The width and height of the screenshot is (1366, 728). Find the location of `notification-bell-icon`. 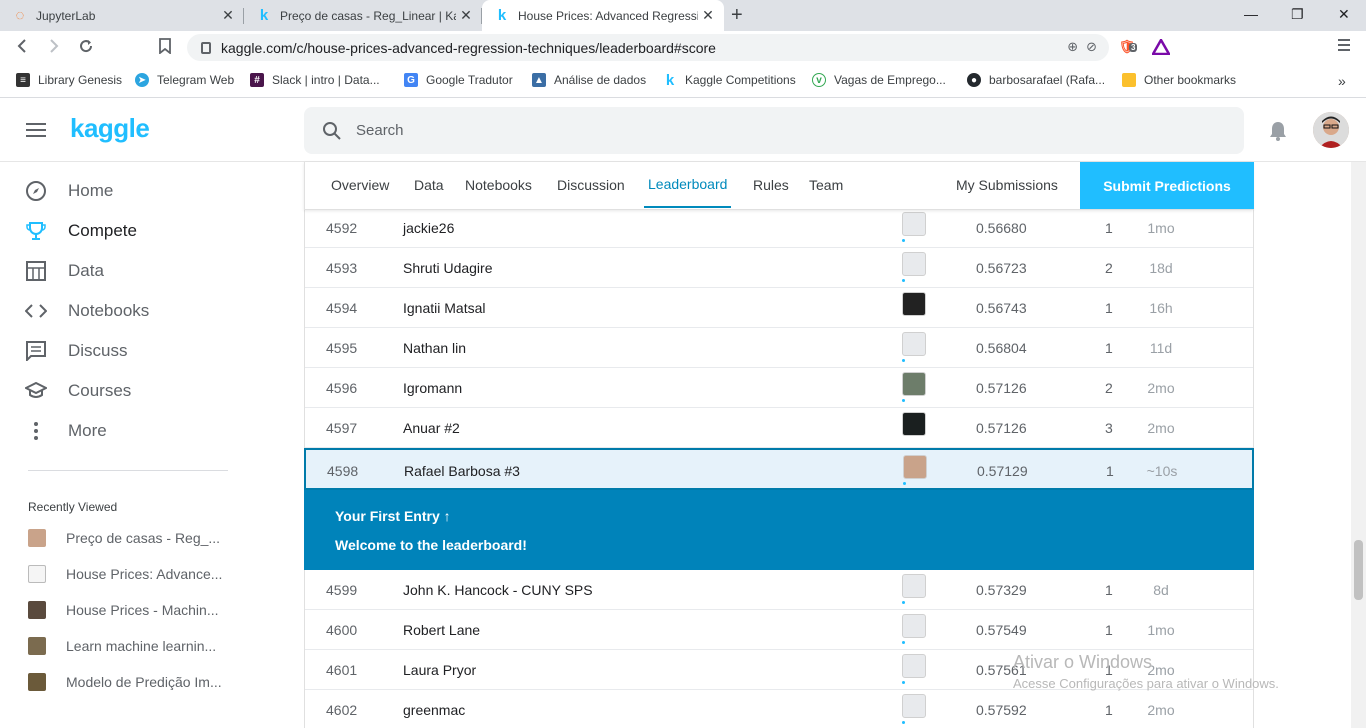

notification-bell-icon is located at coordinates (1278, 131).